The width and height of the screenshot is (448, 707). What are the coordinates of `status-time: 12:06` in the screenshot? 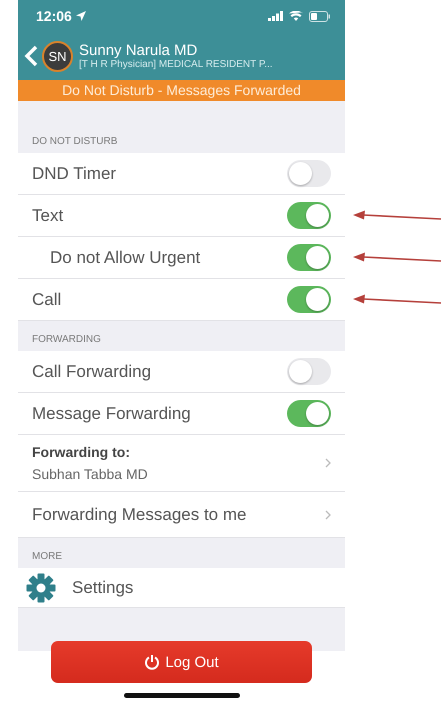 It's located at (54, 16).